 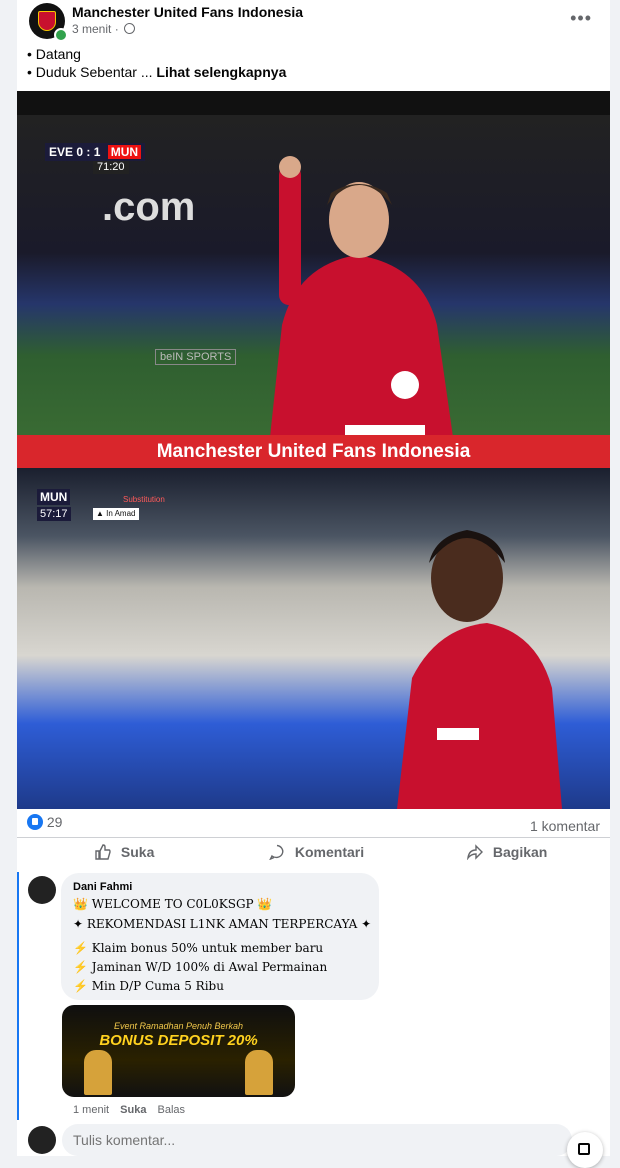 I want to click on thread-indicator, so click(x=18, y=996).